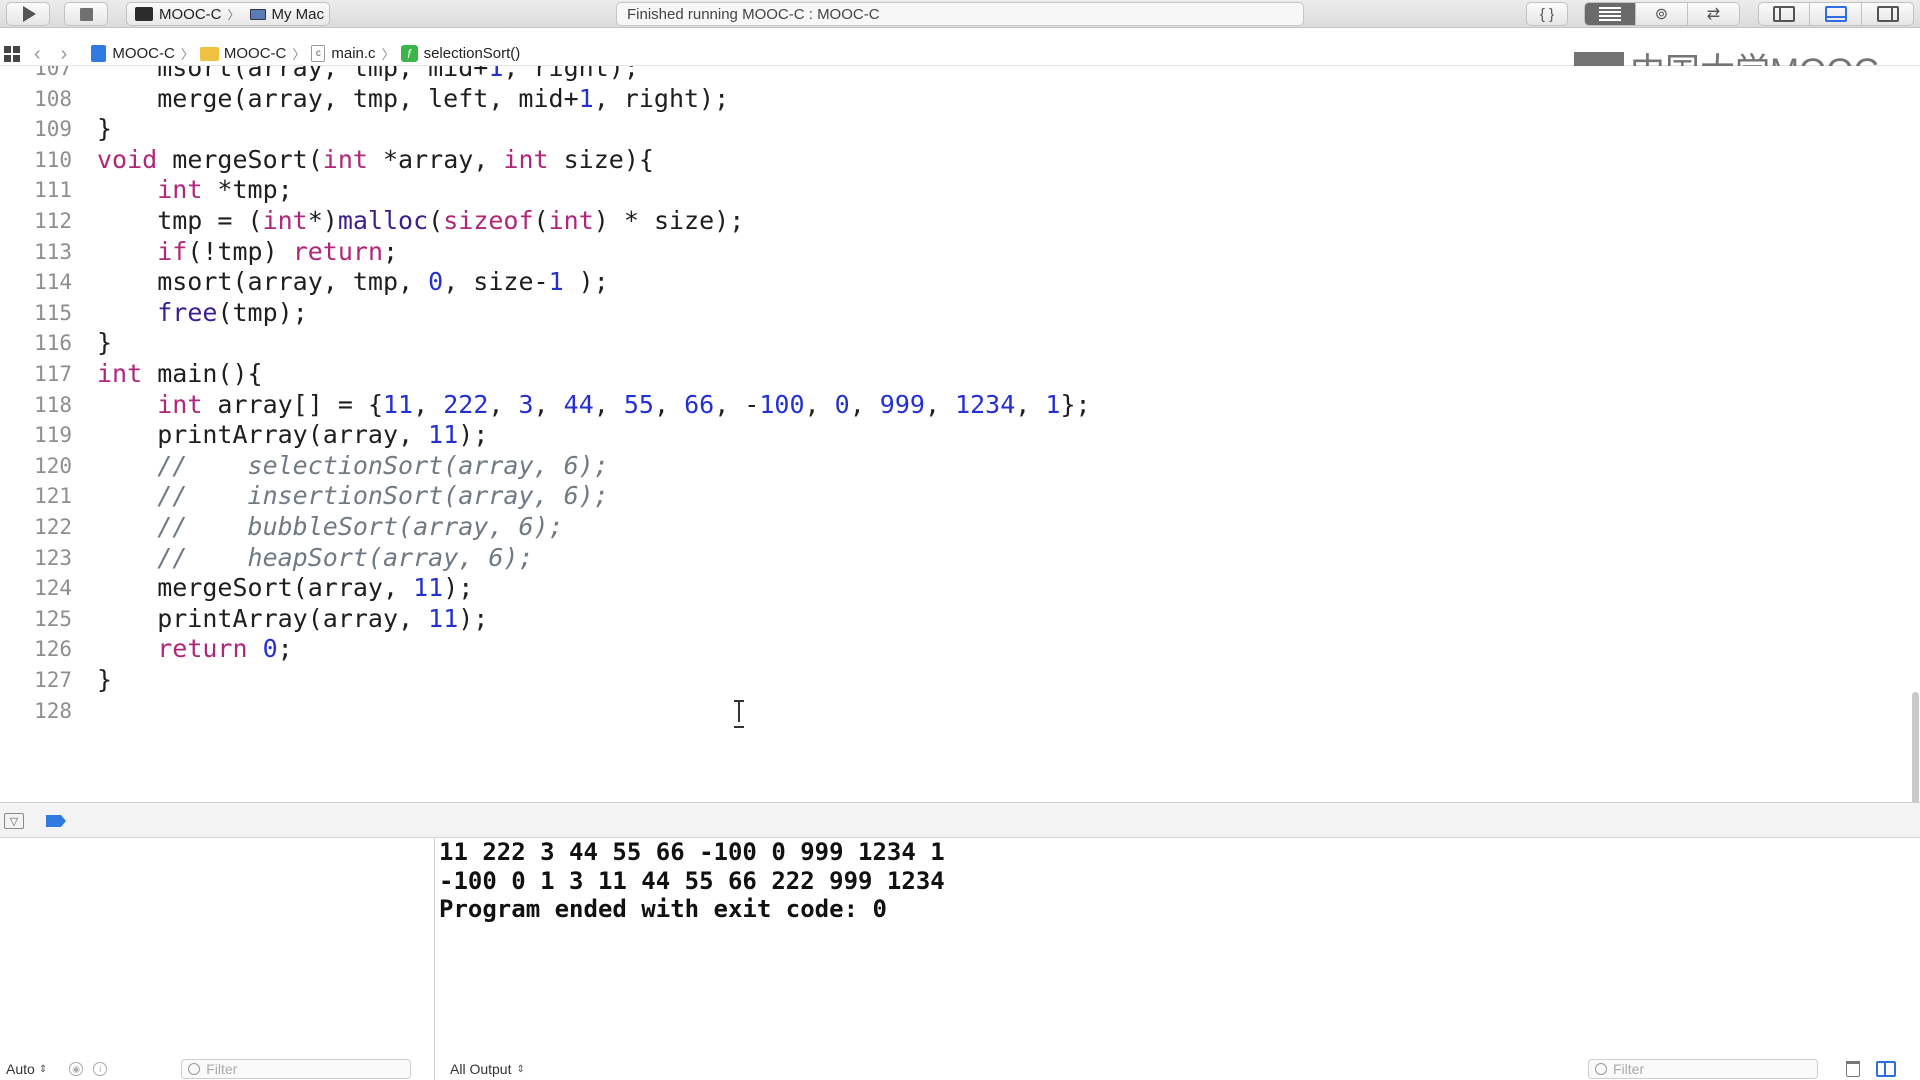  Describe the element at coordinates (950, 496) in the screenshot. I see `code-line: 121 // insertionSort(array, 6);` at that location.